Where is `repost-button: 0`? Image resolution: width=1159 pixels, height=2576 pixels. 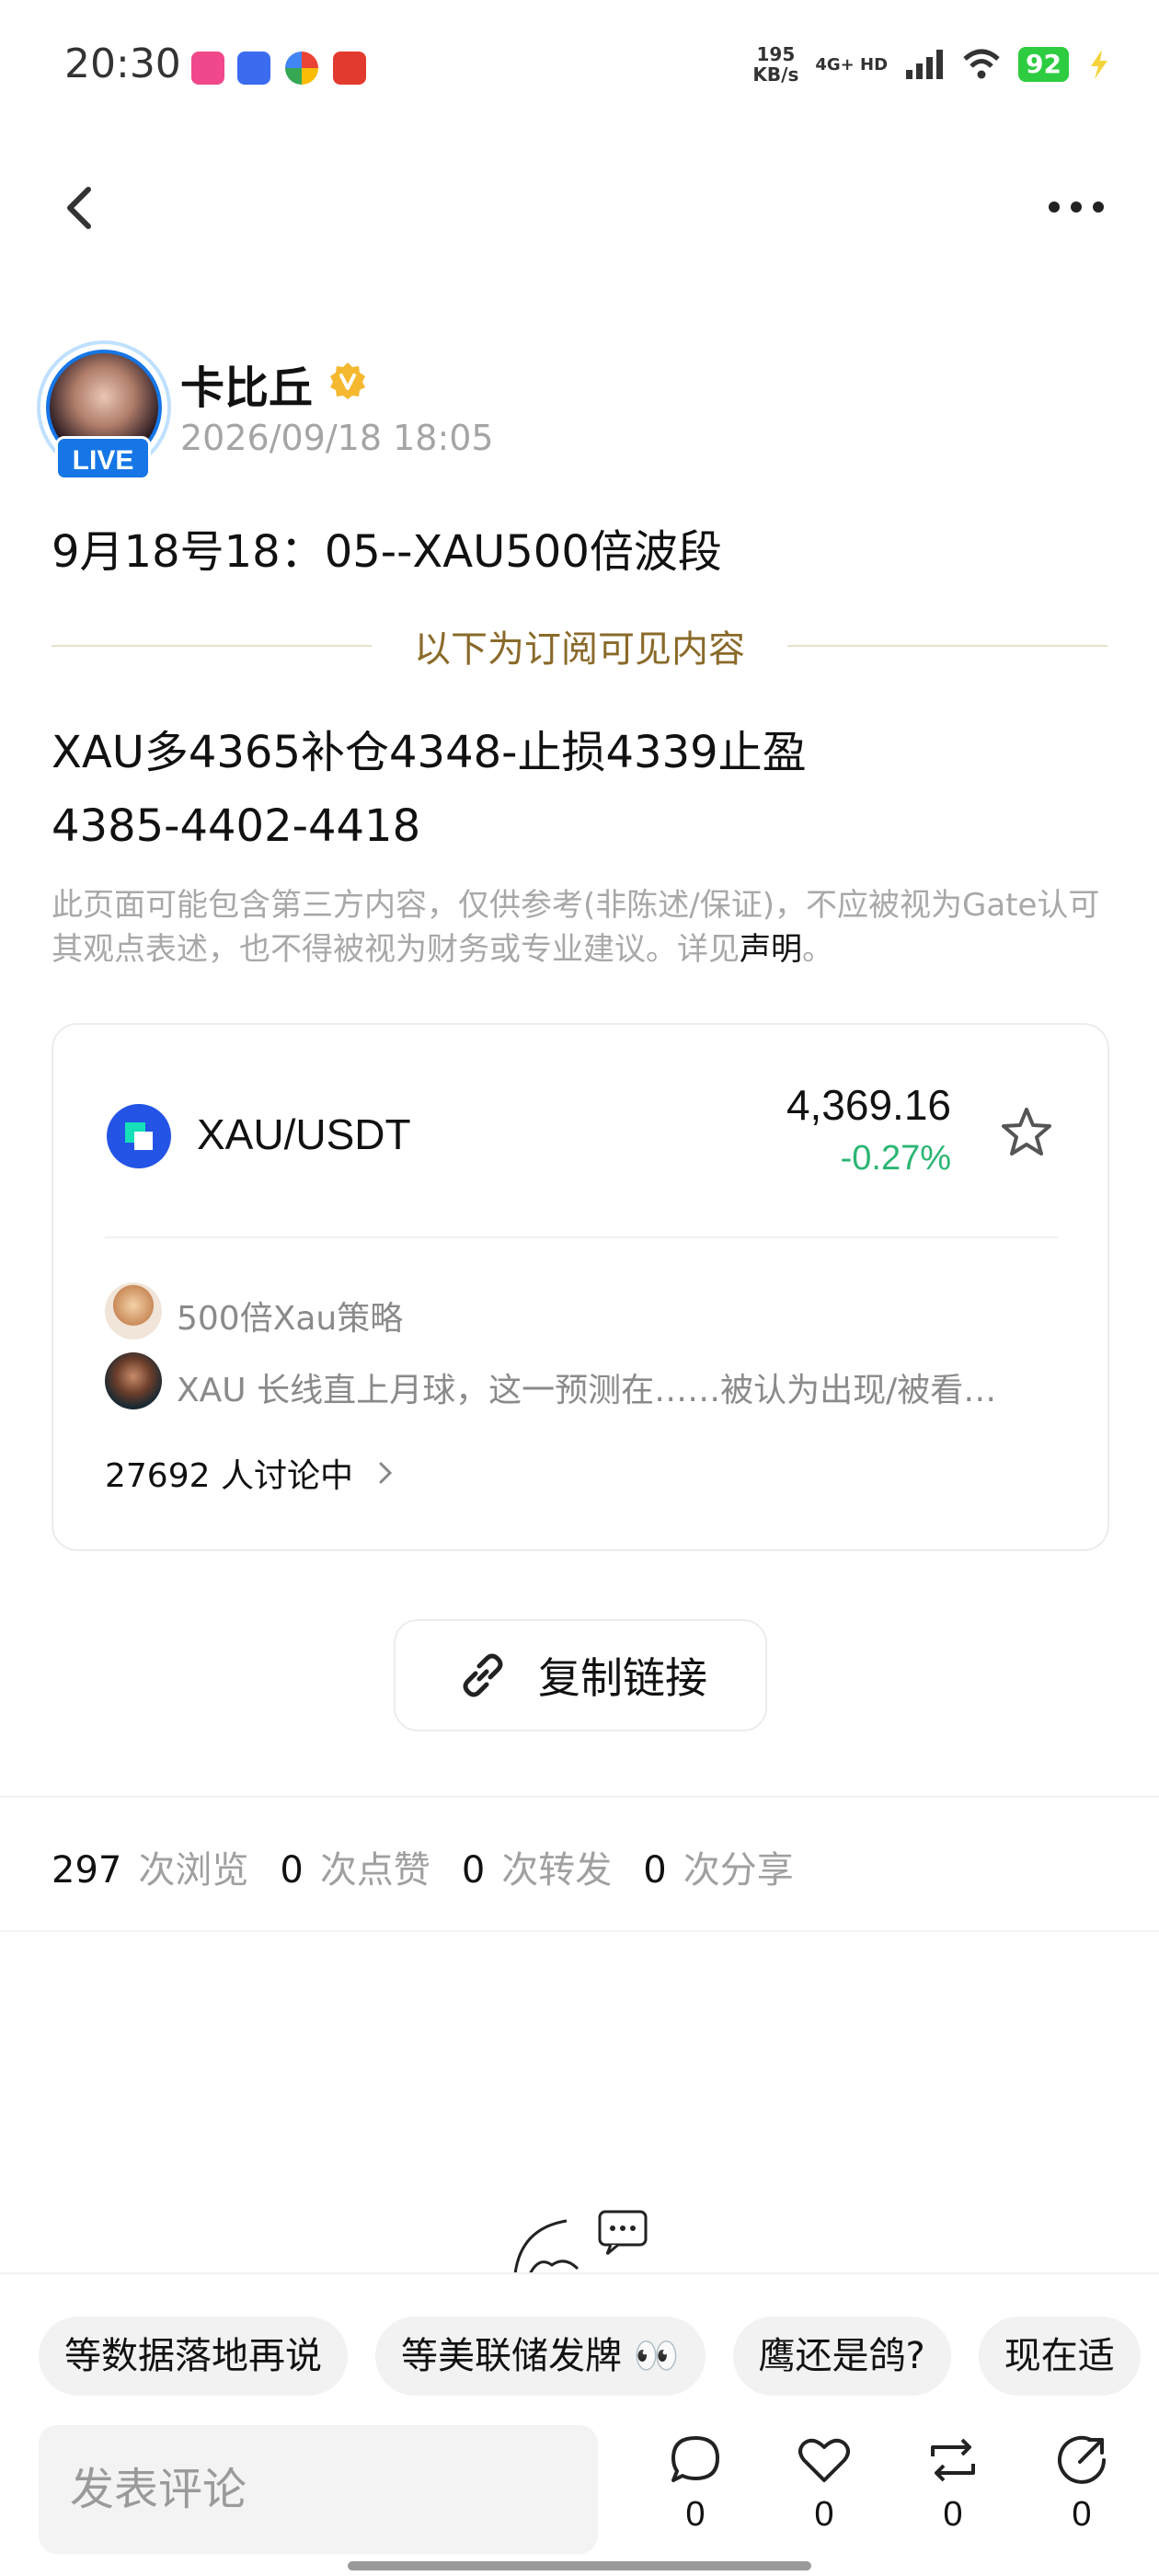 repost-button: 0 is located at coordinates (953, 2483).